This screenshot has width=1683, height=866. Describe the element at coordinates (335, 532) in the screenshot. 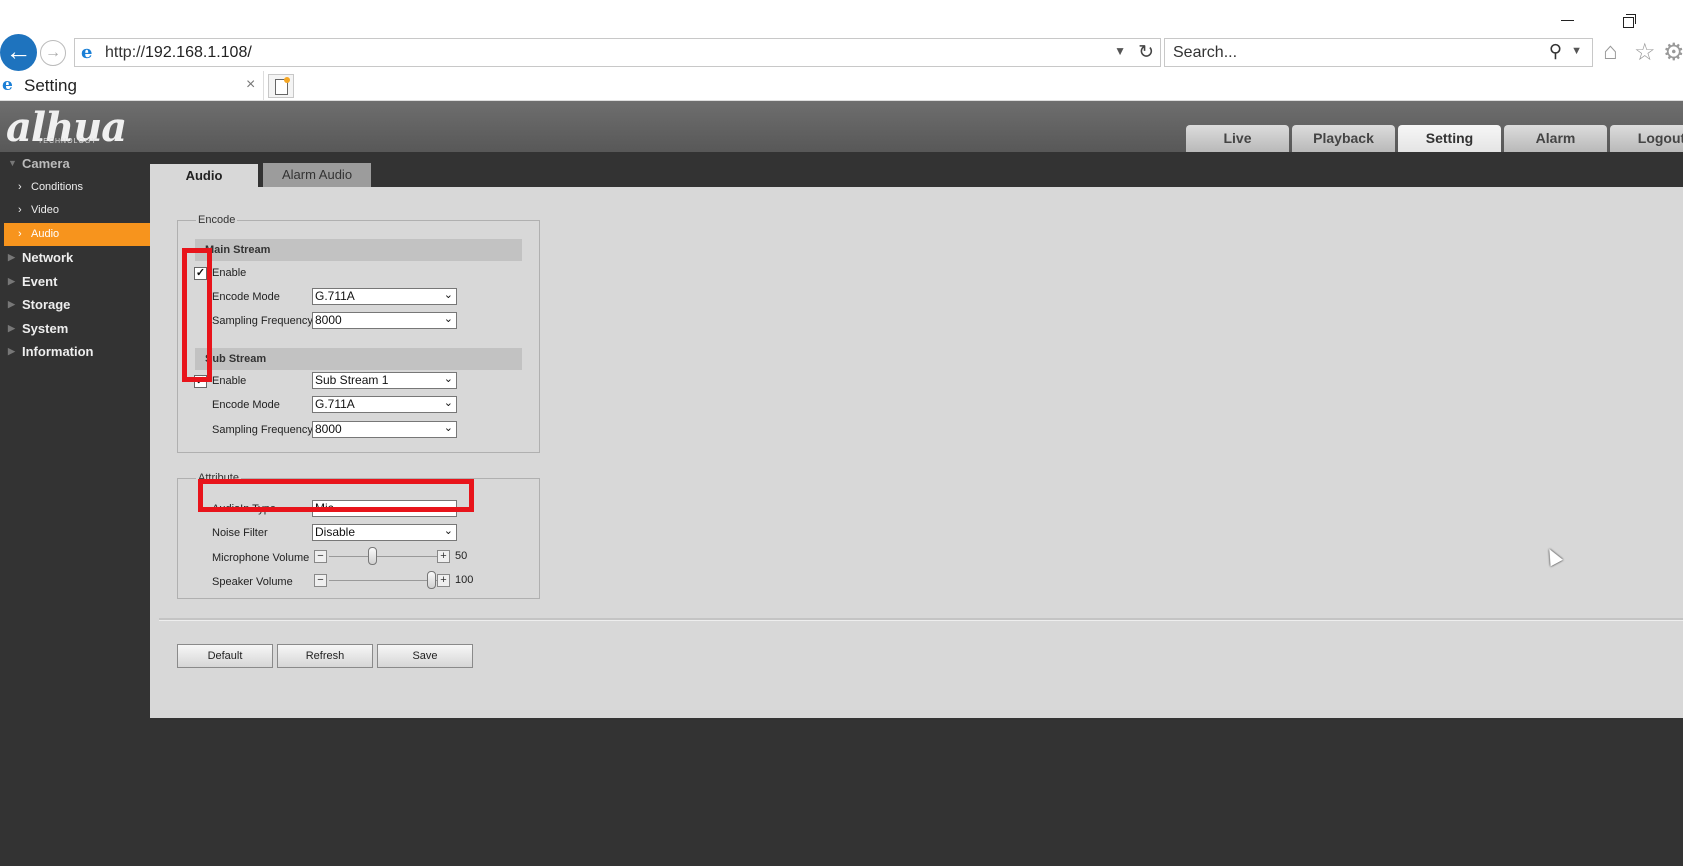

I see `noise-filter-value: Disable` at that location.